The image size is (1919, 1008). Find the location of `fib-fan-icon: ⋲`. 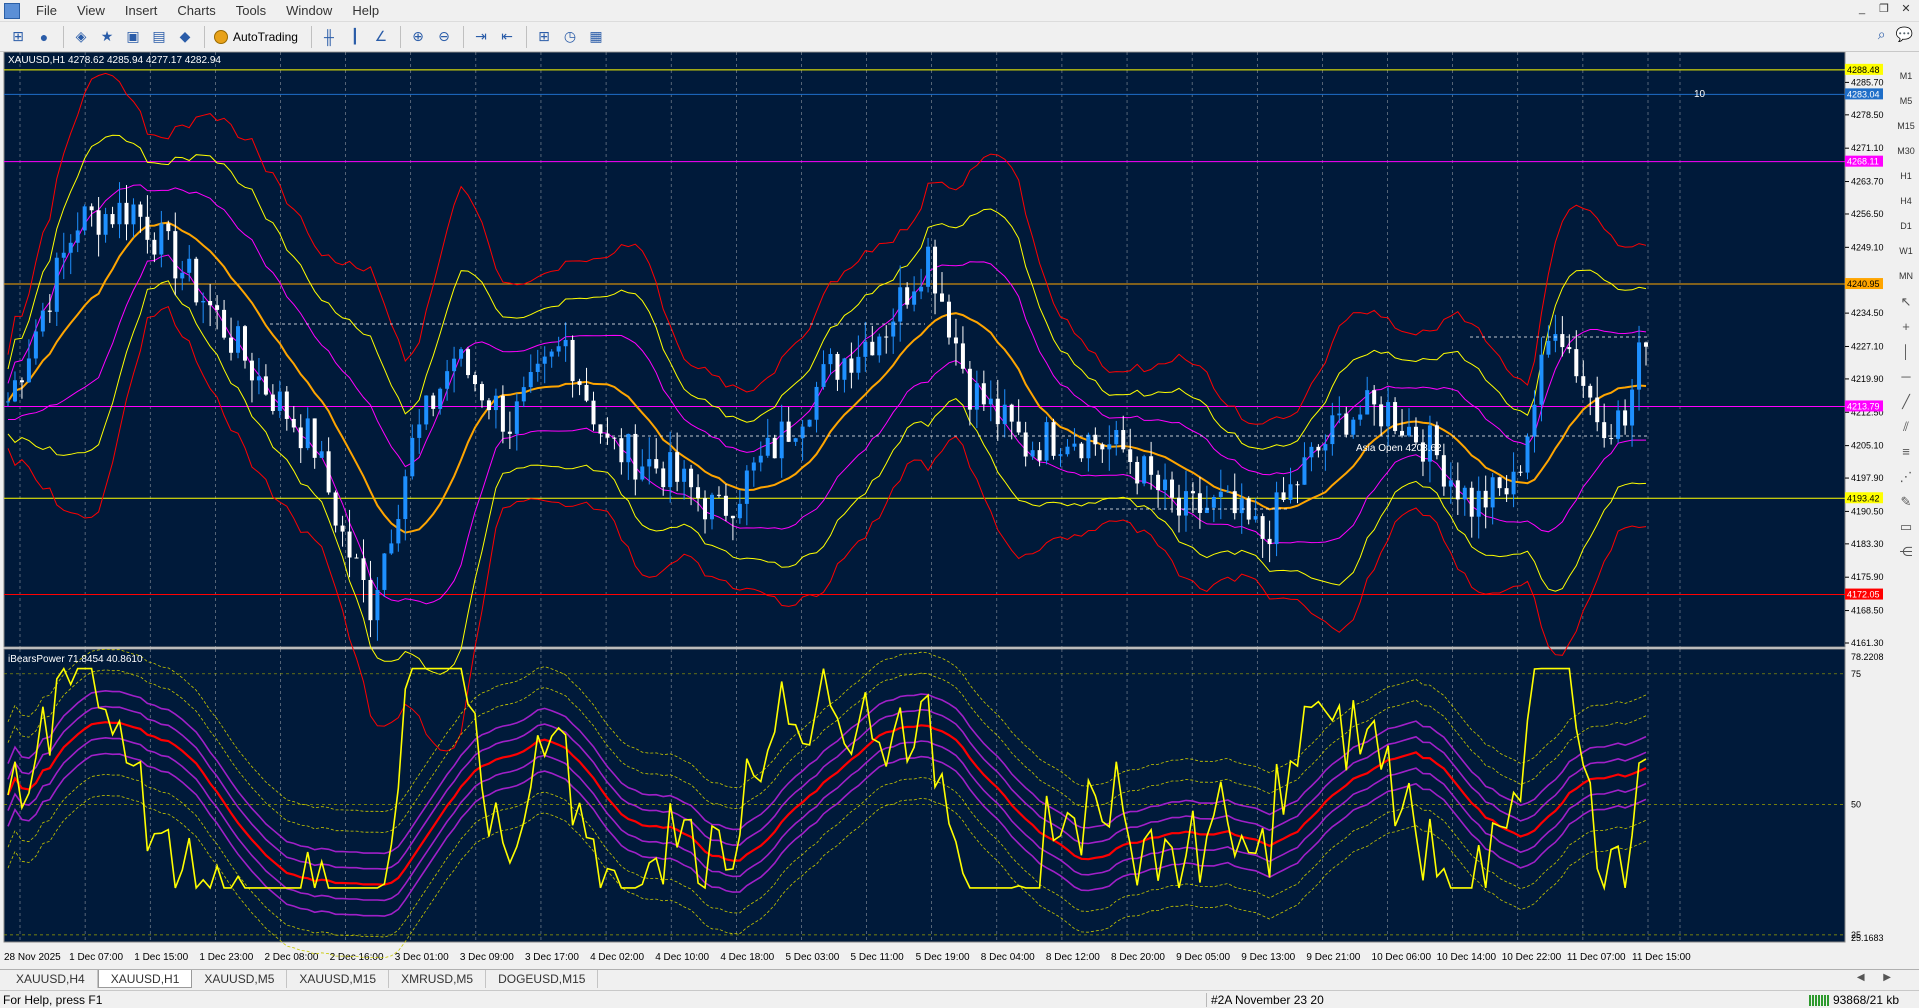

fib-fan-icon: ⋲ is located at coordinates (1906, 551).